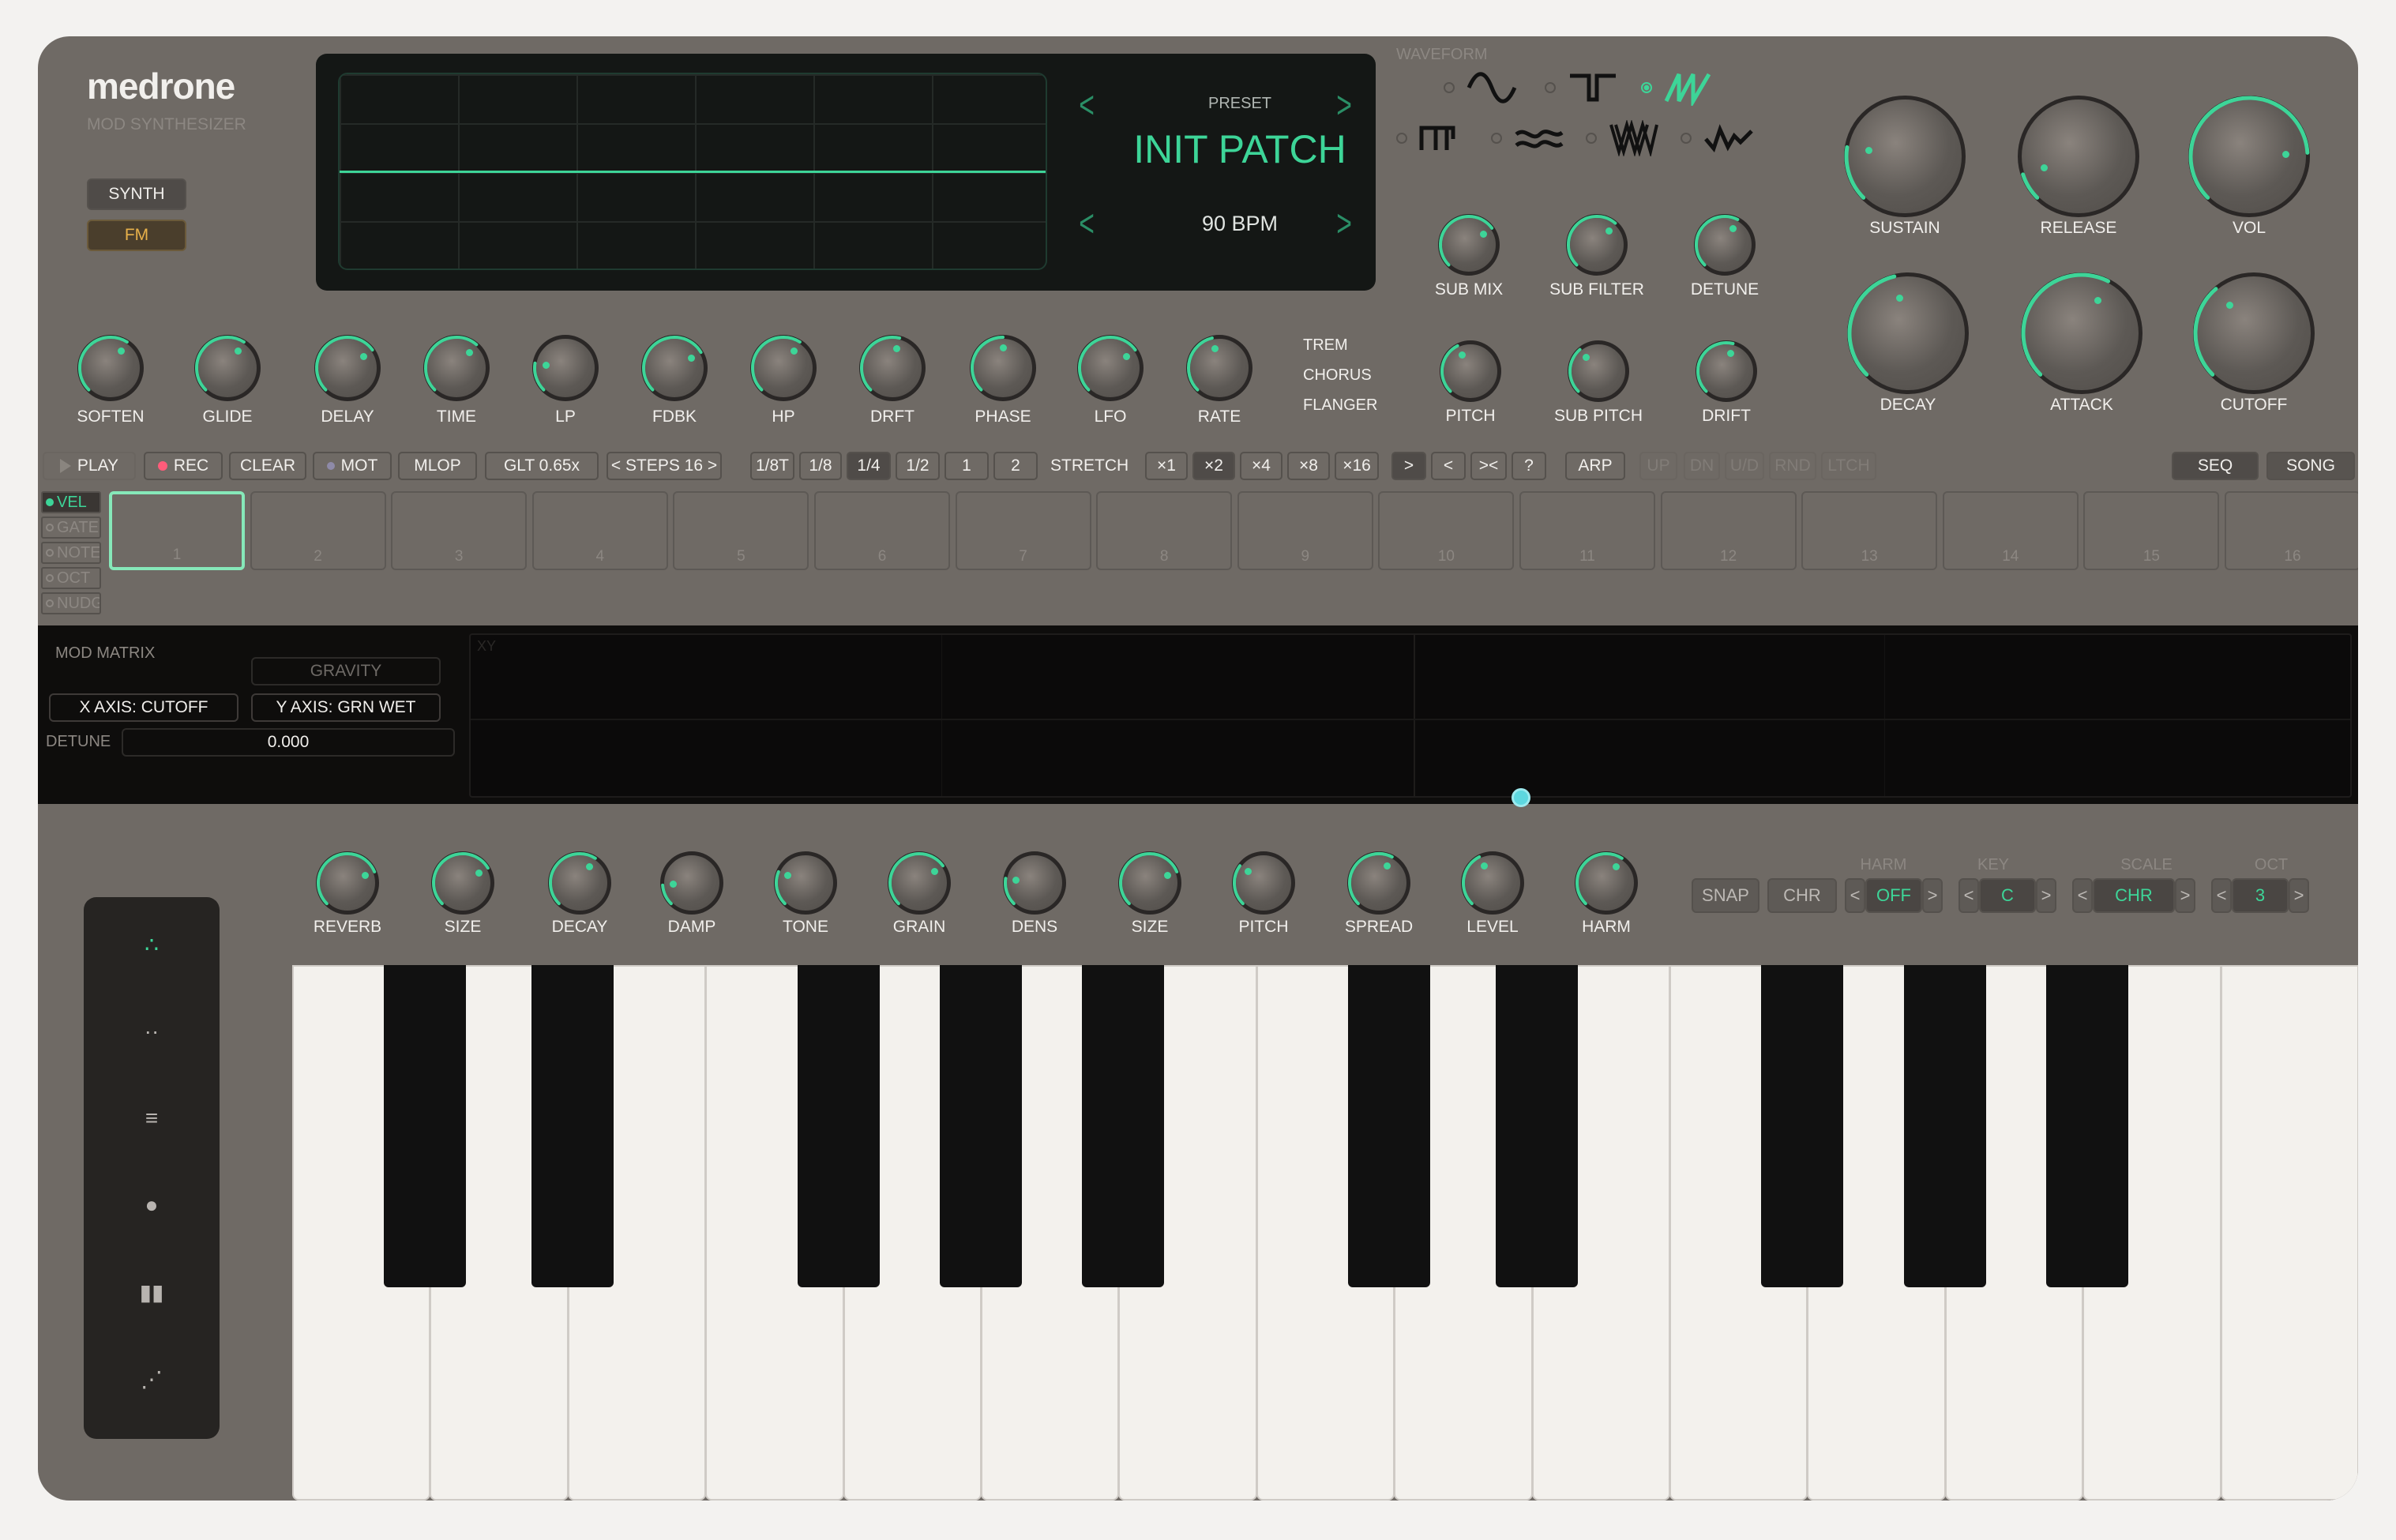 This screenshot has width=2396, height=1540. Describe the element at coordinates (1410, 720) in the screenshot. I see `xy-pad: XY` at that location.